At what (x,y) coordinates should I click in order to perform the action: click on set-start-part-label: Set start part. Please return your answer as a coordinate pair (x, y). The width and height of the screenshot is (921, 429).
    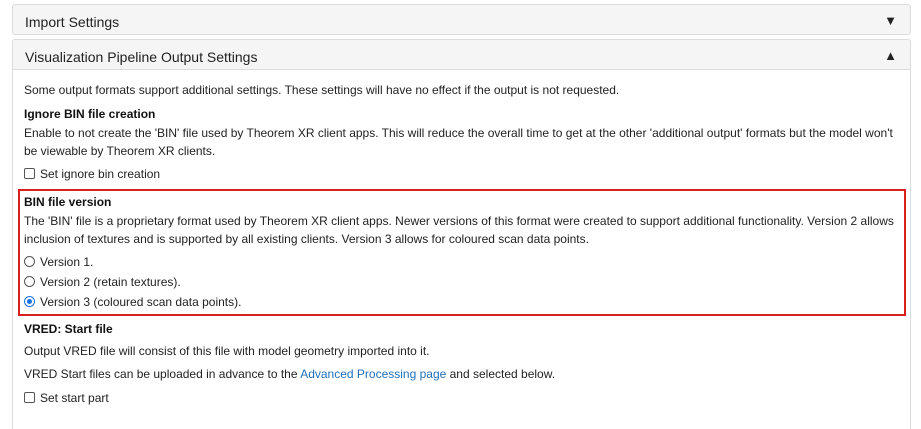
    Looking at the image, I should click on (74, 398).